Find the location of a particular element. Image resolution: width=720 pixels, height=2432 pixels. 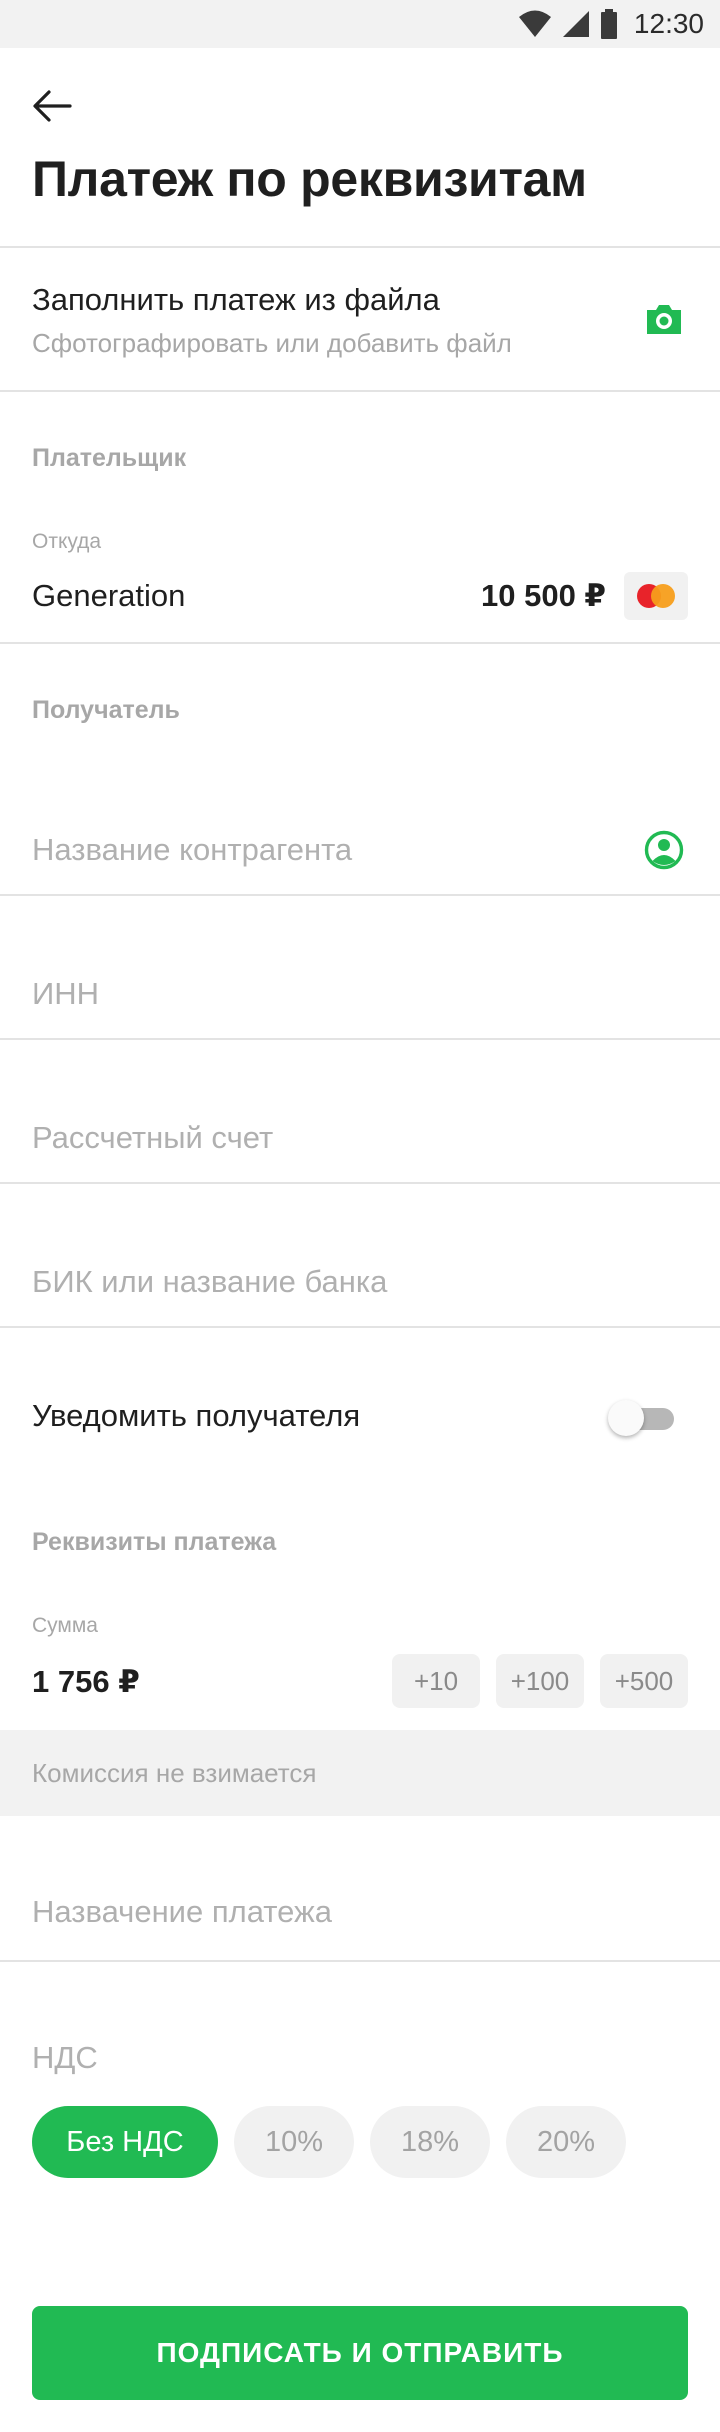

sum-label: Сумма is located at coordinates (65, 1625).